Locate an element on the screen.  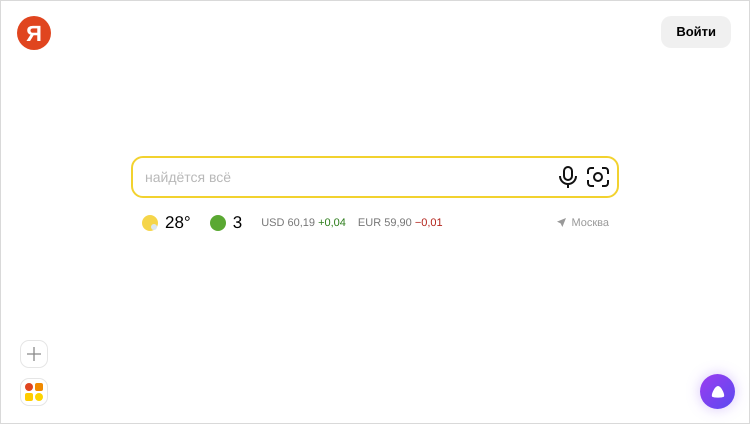
traffic-score: 3 is located at coordinates (237, 223).